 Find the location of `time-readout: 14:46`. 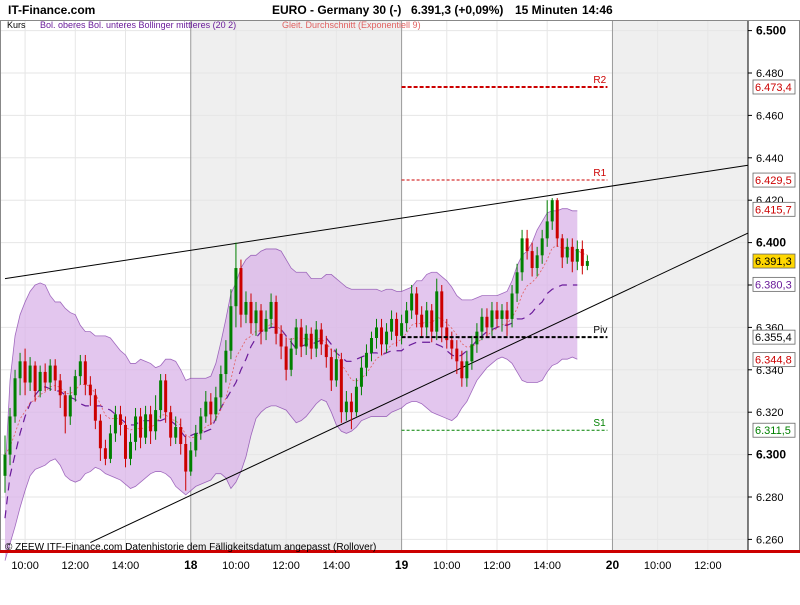

time-readout: 14:46 is located at coordinates (597, 10).